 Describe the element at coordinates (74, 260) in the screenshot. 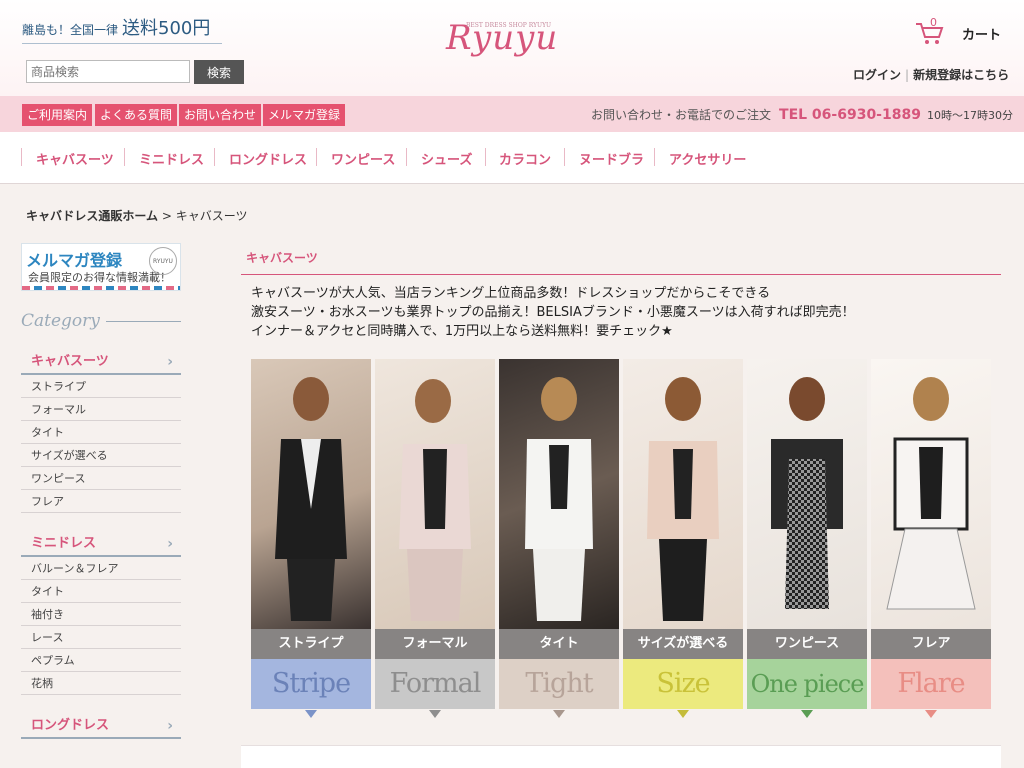

I see `newsletter-banner-title: メルマガ登録` at that location.